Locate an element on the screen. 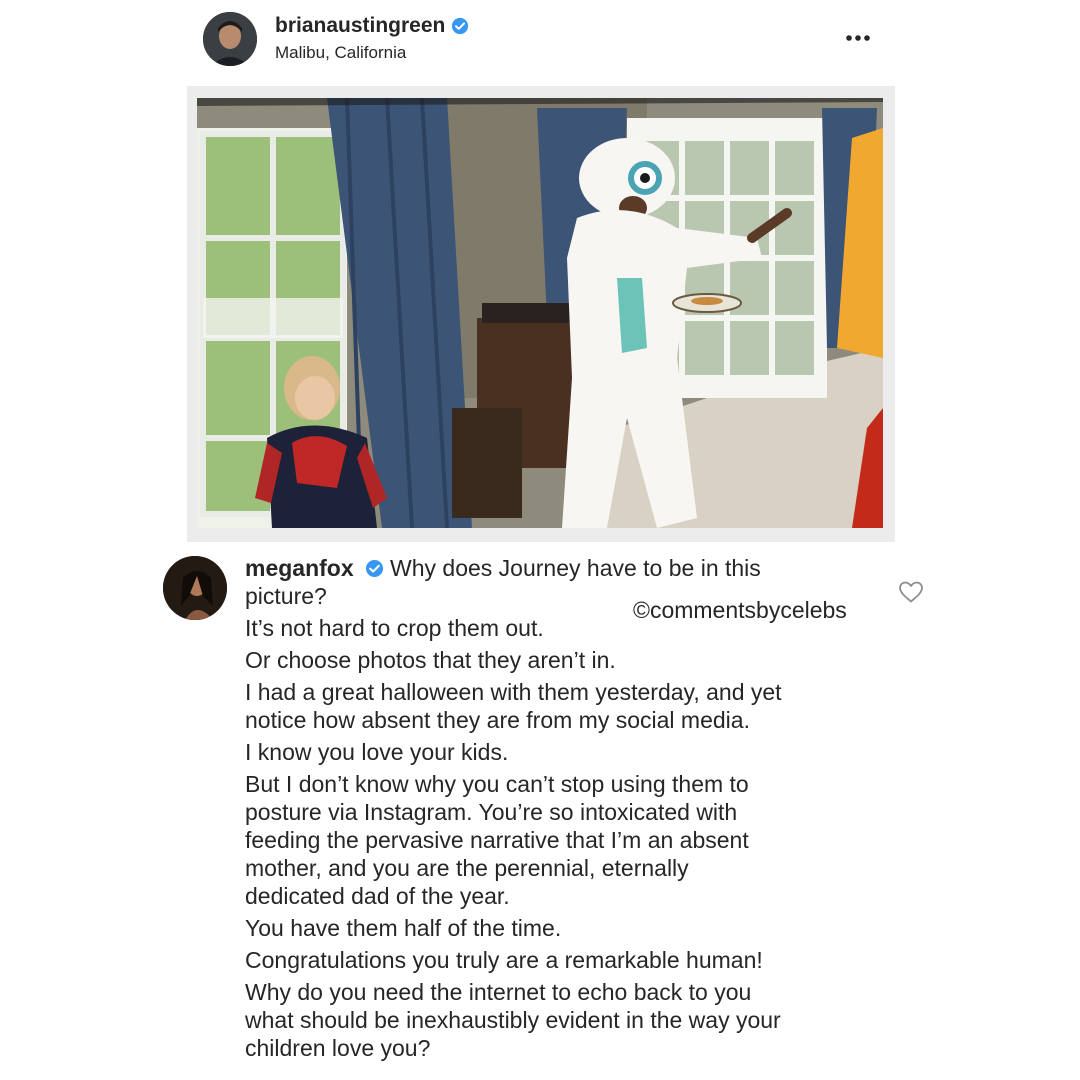 This screenshot has width=1080, height=1080. post-header: brianaustingreen Malibu, California is located at coordinates (540, 40).